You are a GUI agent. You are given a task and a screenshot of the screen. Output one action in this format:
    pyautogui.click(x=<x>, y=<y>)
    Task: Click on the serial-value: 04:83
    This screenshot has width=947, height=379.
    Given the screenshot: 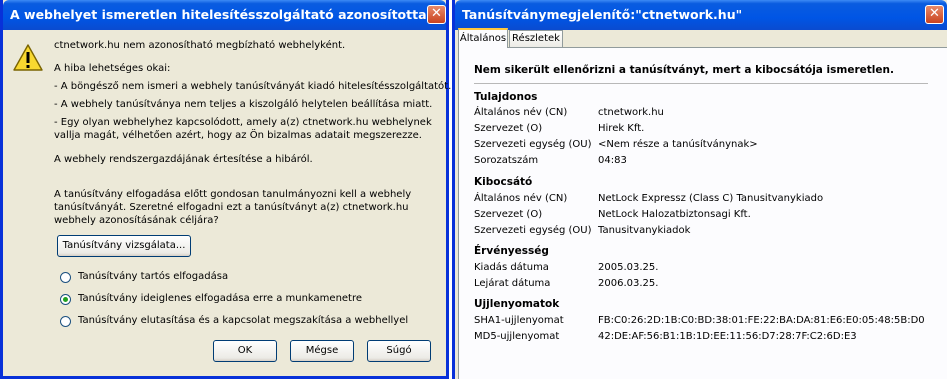 What is the action you would take?
    pyautogui.click(x=612, y=160)
    